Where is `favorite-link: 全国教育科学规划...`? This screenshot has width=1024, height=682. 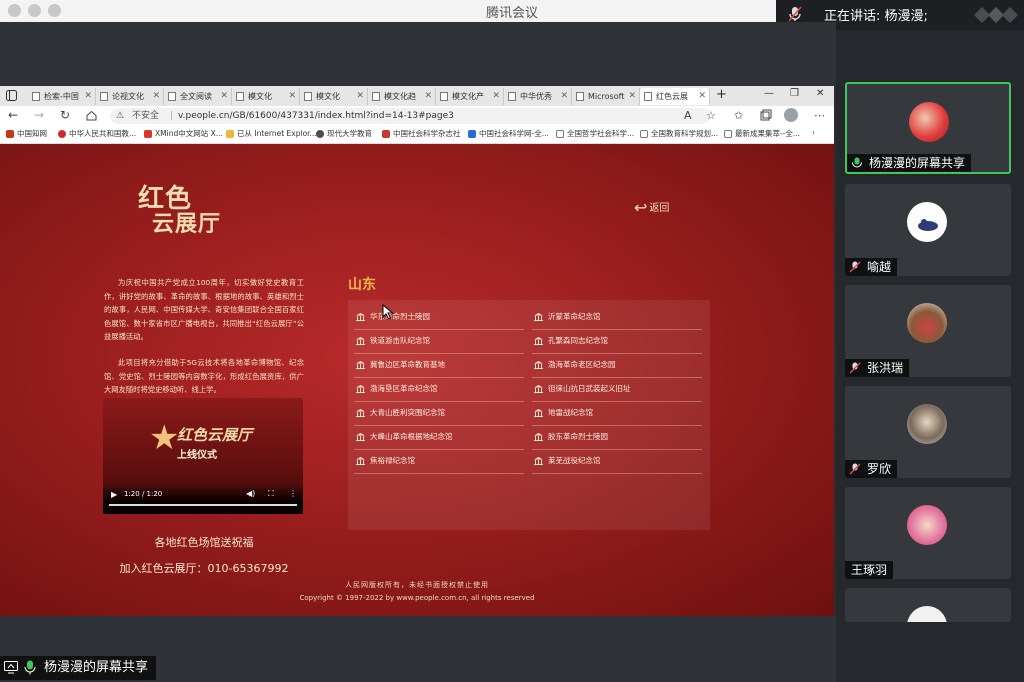 favorite-link: 全国教育科学规划... is located at coordinates (679, 133).